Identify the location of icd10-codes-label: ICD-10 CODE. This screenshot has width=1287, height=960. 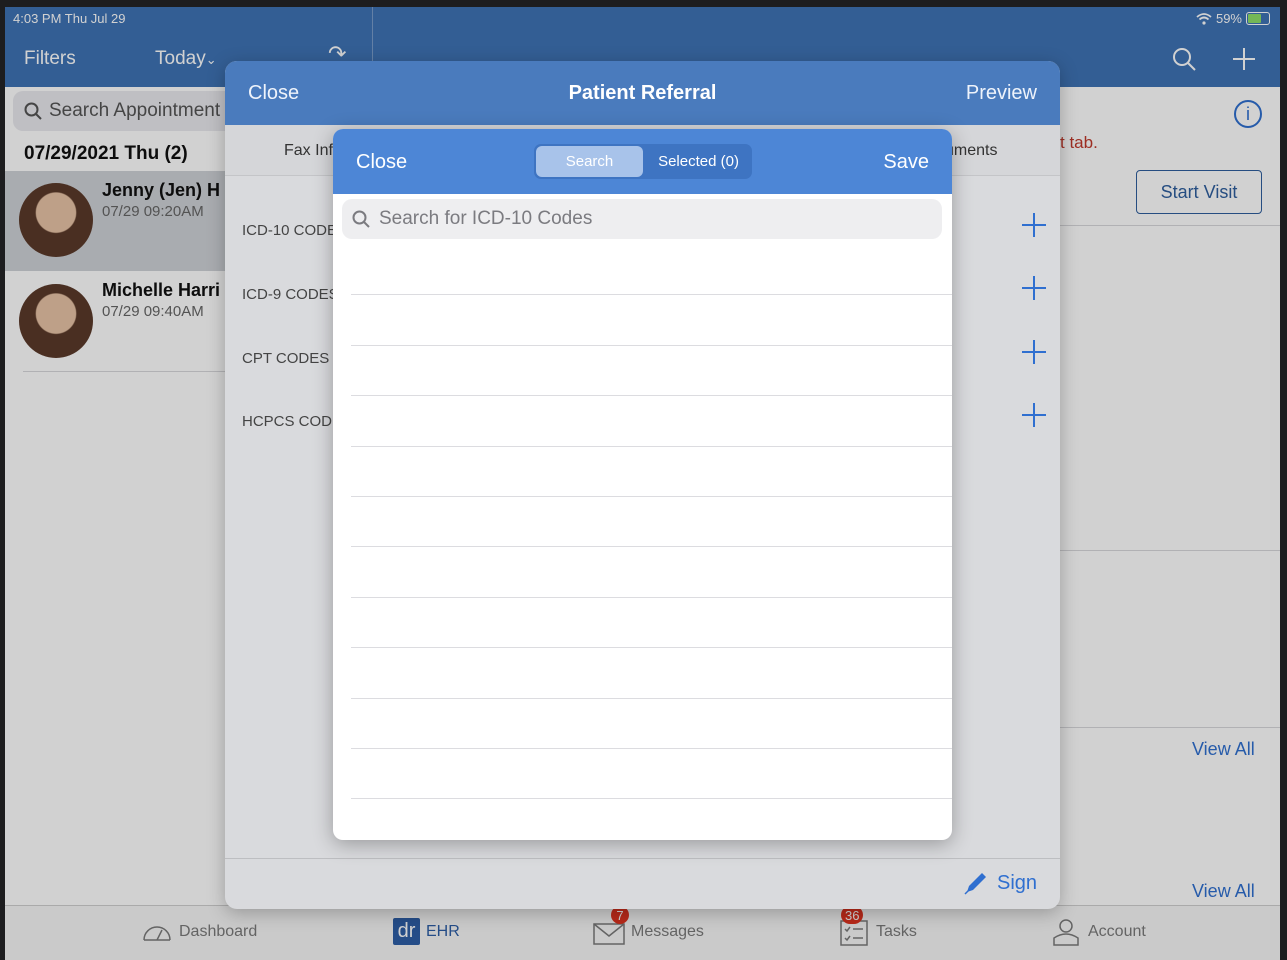
(290, 230).